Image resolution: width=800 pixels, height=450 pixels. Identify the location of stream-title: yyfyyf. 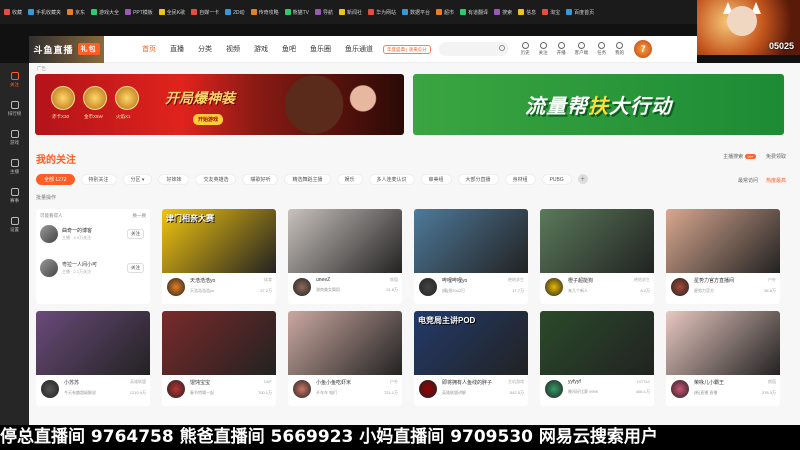
(574, 382).